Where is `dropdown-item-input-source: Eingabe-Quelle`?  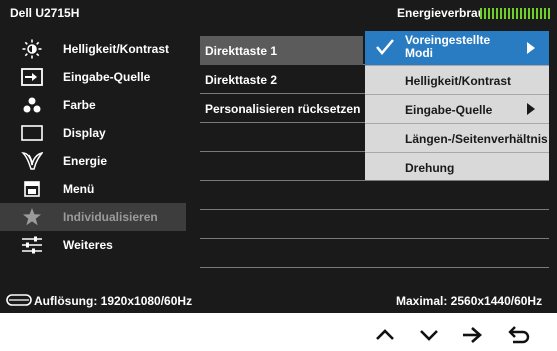
dropdown-item-input-source: Eingabe-Quelle is located at coordinates (457, 109).